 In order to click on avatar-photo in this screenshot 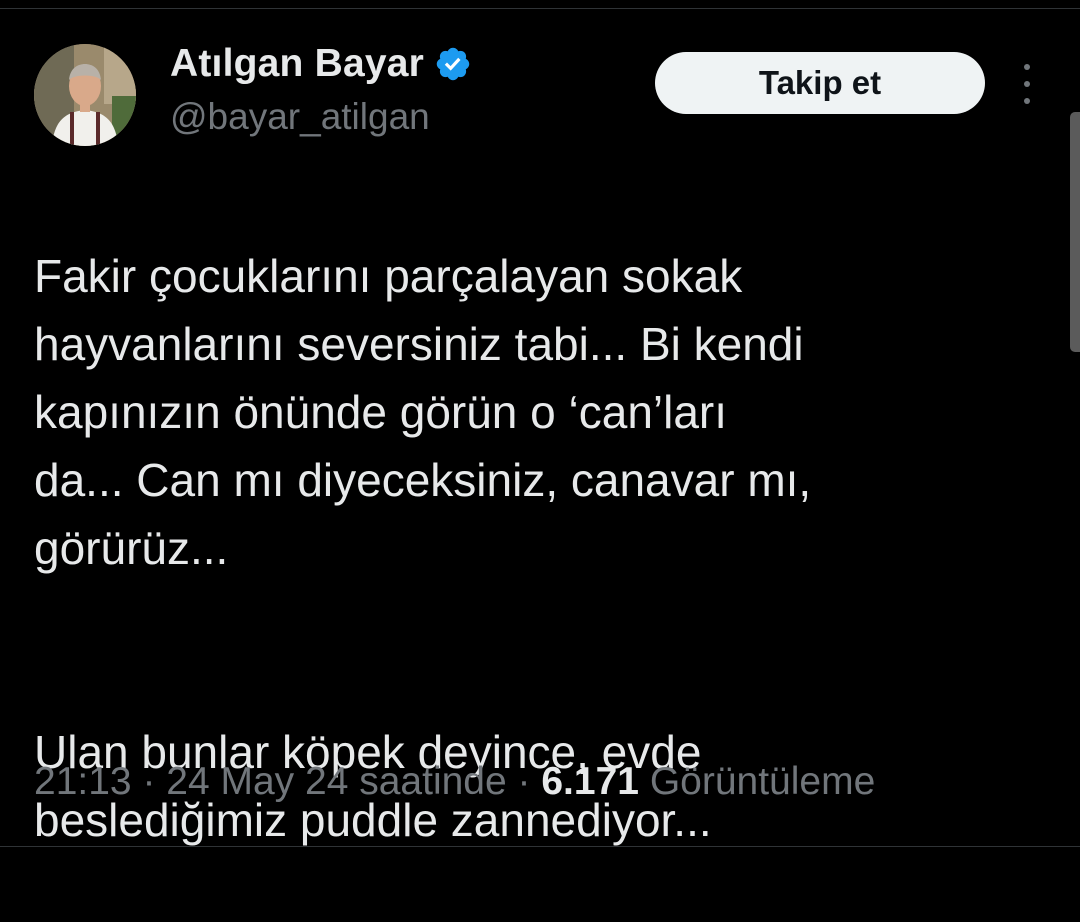, I will do `click(85, 95)`.